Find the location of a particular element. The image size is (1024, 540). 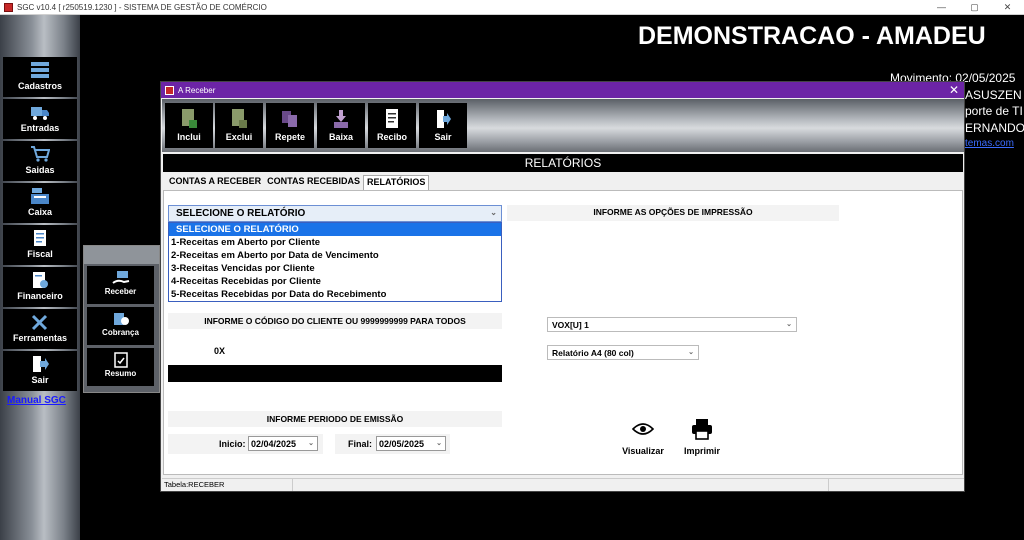

download-icon is located at coordinates (341, 119).